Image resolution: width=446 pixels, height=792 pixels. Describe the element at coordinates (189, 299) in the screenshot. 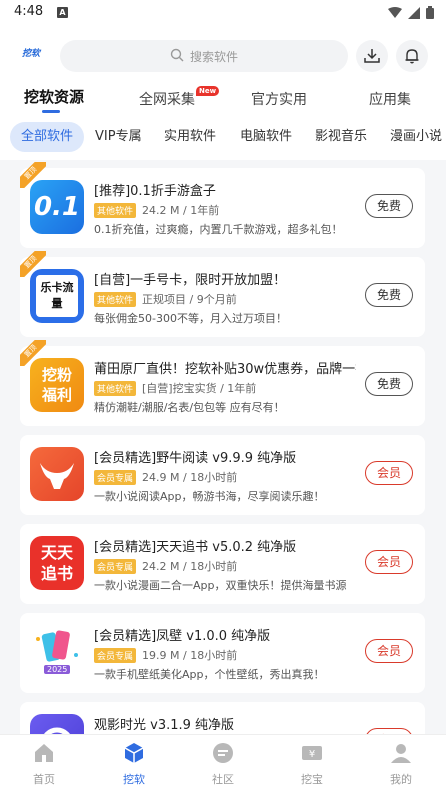

I see `size-date: 正规项目 / 9个月前` at that location.